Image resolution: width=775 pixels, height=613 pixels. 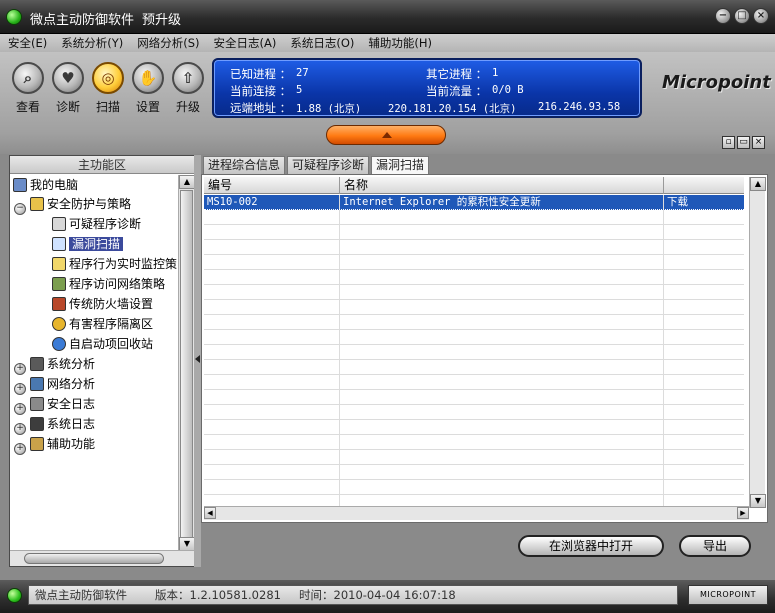 I want to click on tree-horizontal-scrollbar, so click(x=102, y=558).